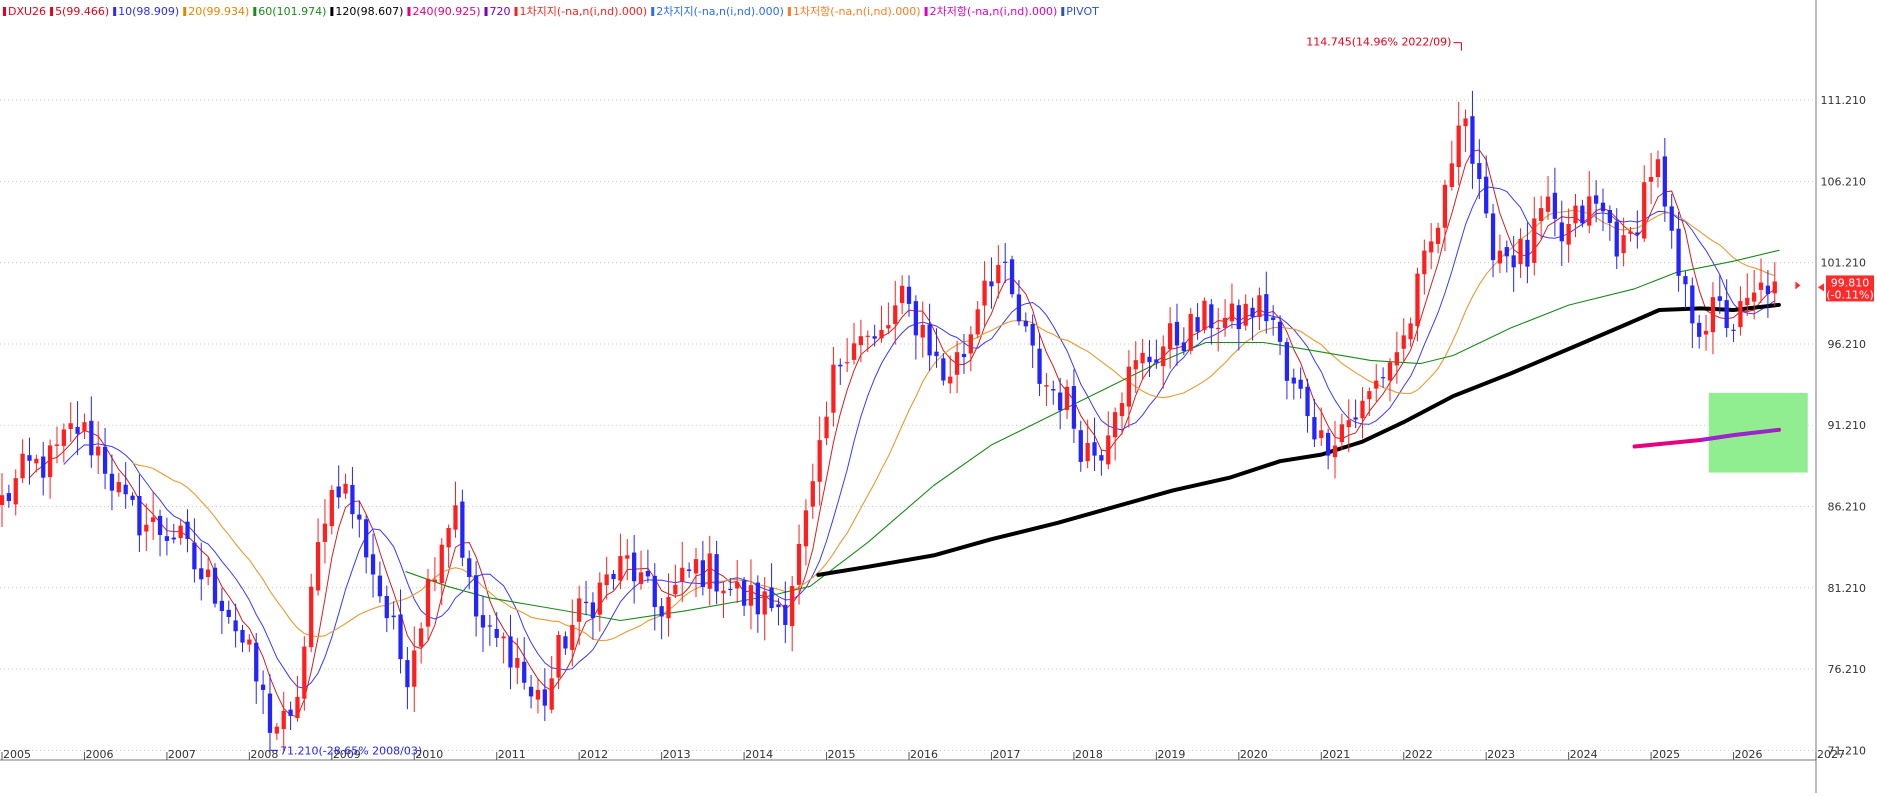 The width and height of the screenshot is (1877, 797). I want to click on y-tick-label: 81.210, so click(1847, 588).